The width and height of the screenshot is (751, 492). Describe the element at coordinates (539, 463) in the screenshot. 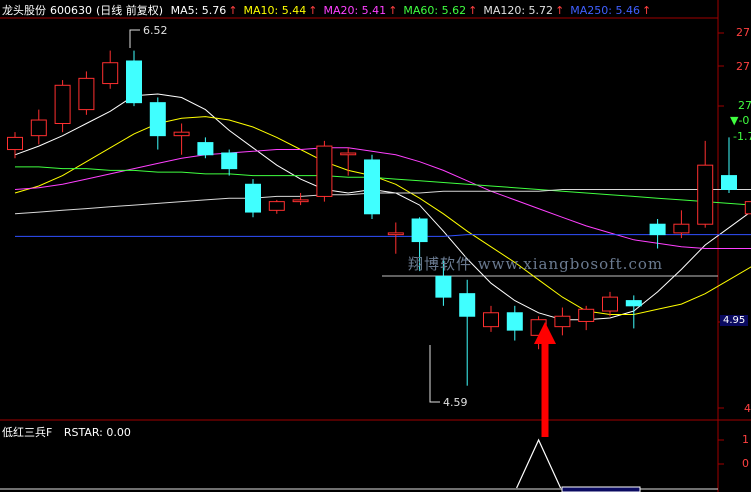

I see `indicator-signal-peak` at that location.